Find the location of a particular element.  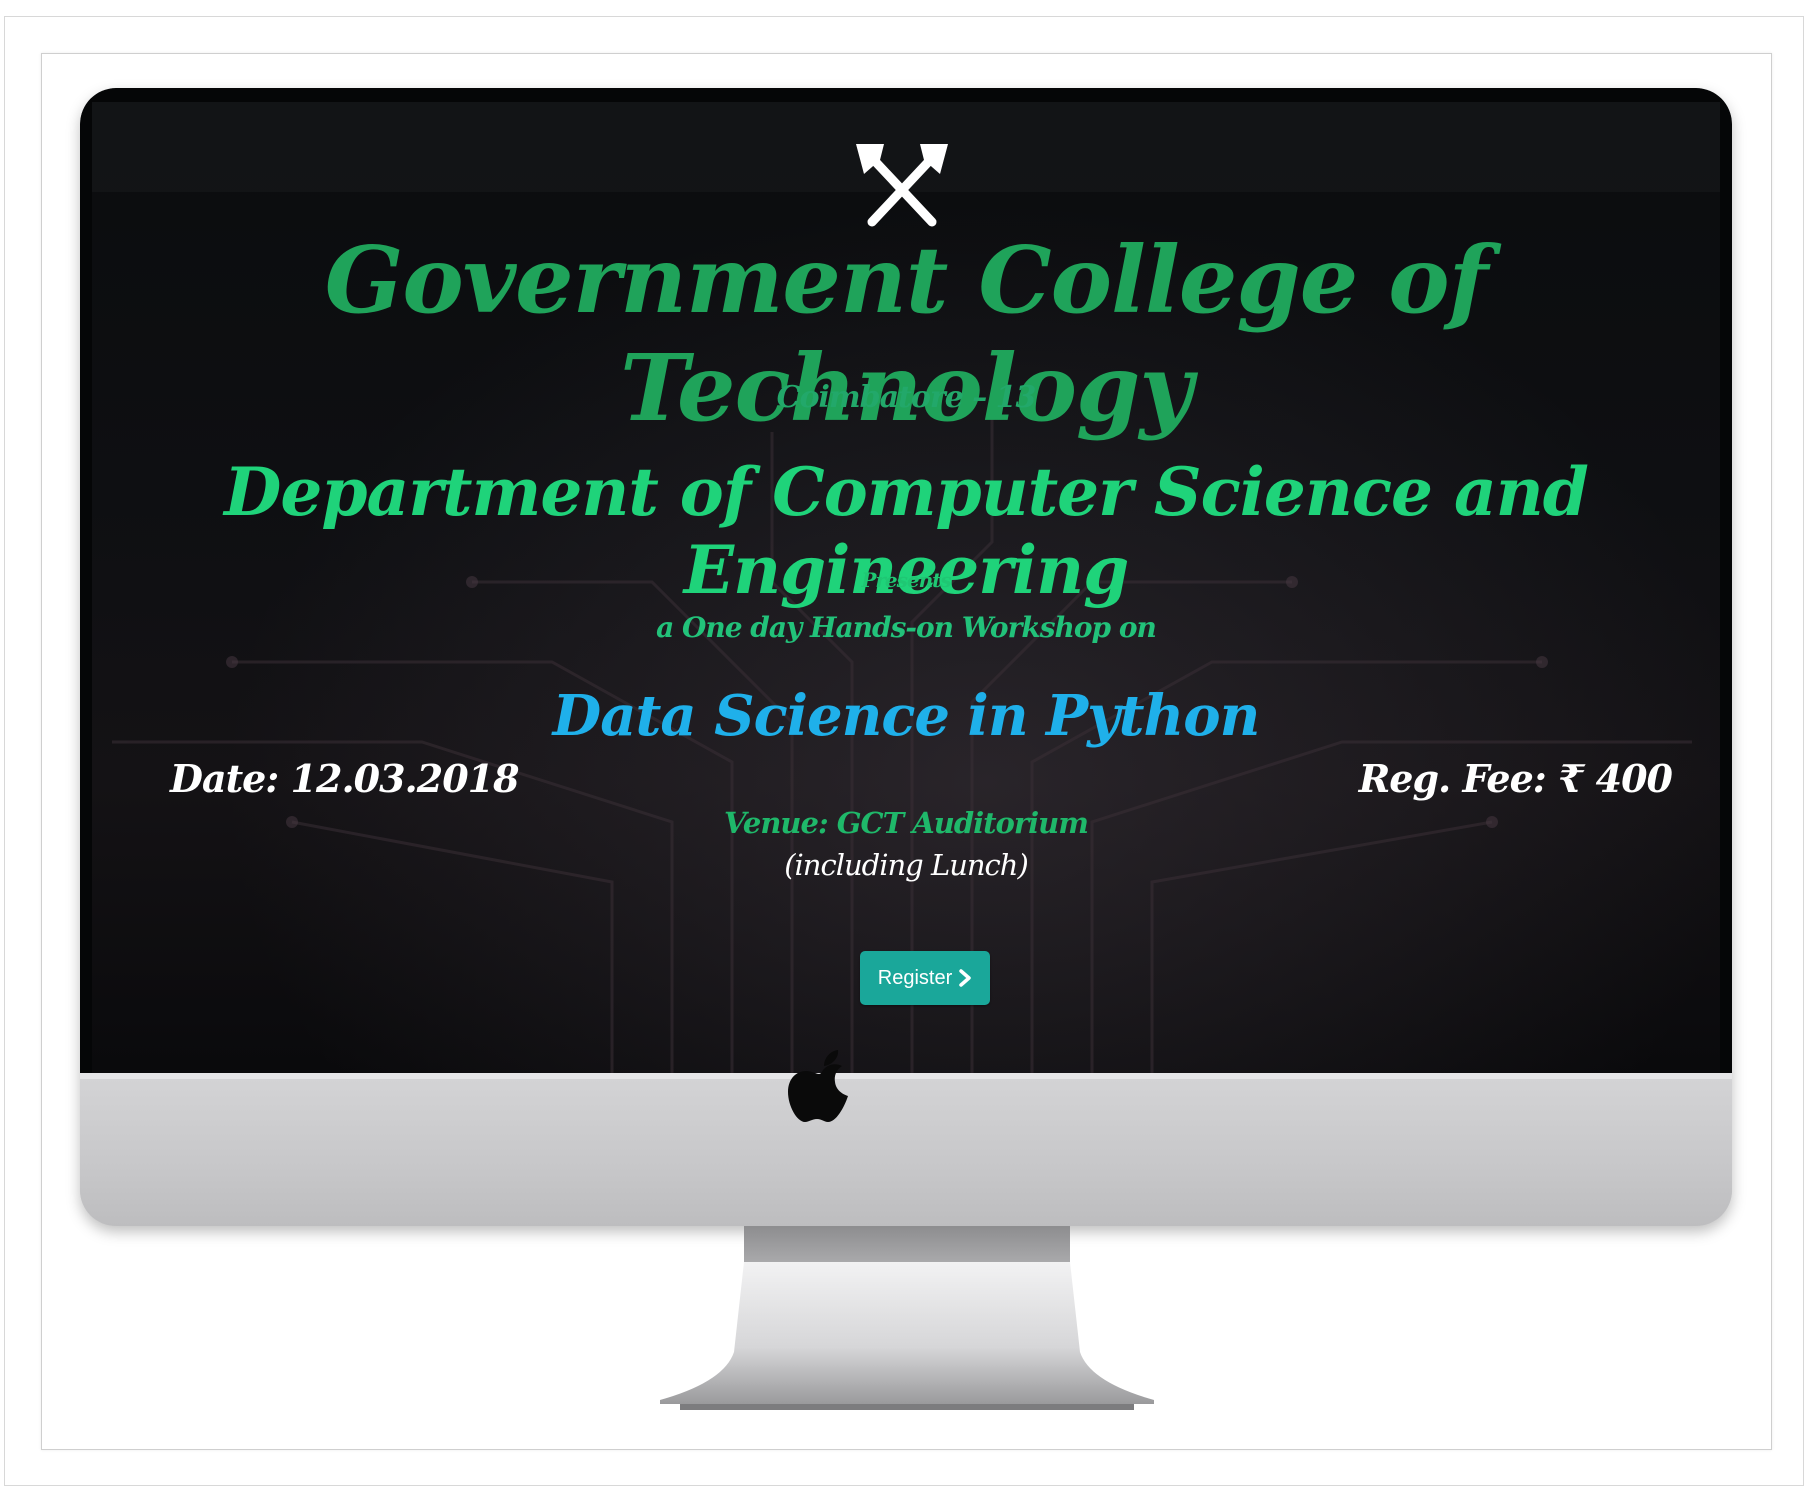

registration-fee: Reg. Fee: ₹ 400 is located at coordinates (1515, 778).